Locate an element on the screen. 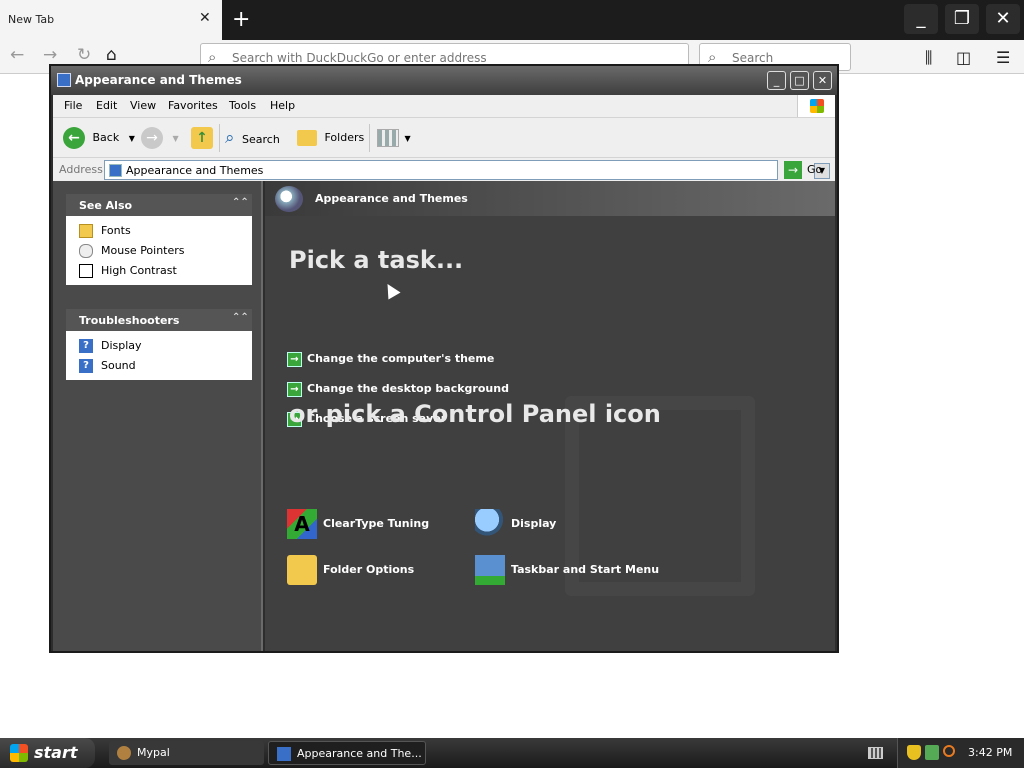 The image size is (1024, 768). folders-label: Folders is located at coordinates (344, 137).